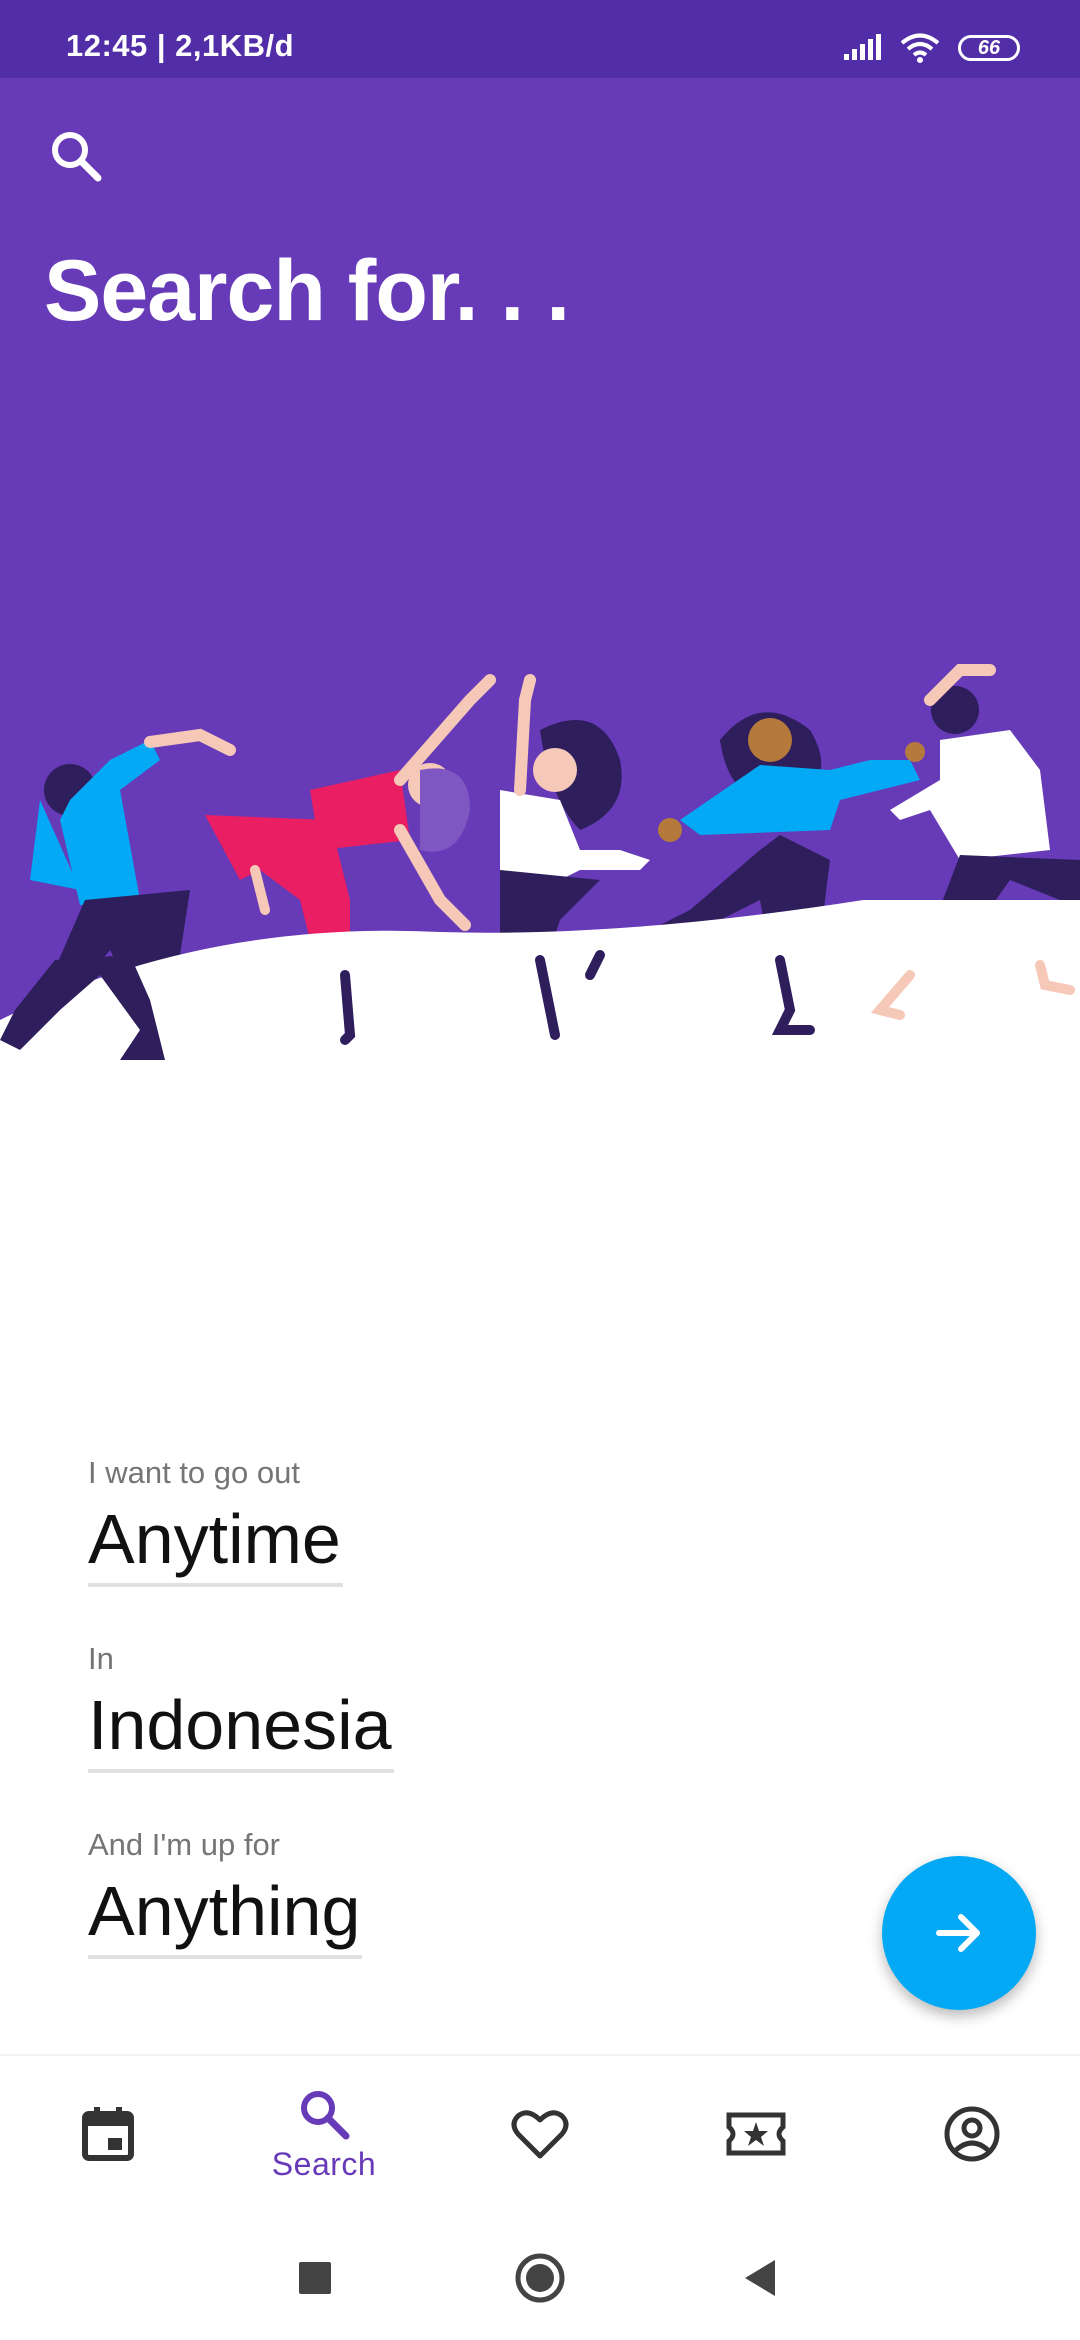  What do you see at coordinates (241, 1727) in the screenshot?
I see `where-input: Indonesia` at bounding box center [241, 1727].